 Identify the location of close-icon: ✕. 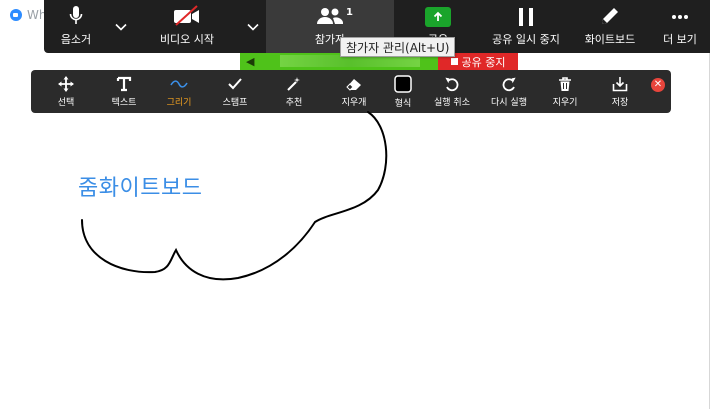
(658, 84).